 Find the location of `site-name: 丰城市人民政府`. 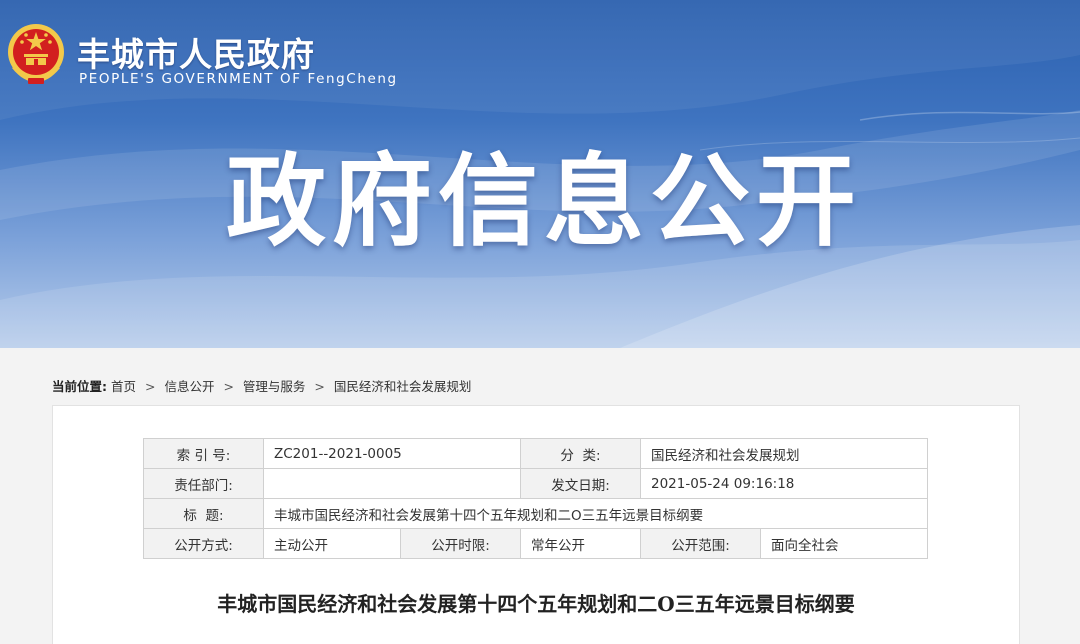

site-name: 丰城市人民政府 is located at coordinates (196, 54).